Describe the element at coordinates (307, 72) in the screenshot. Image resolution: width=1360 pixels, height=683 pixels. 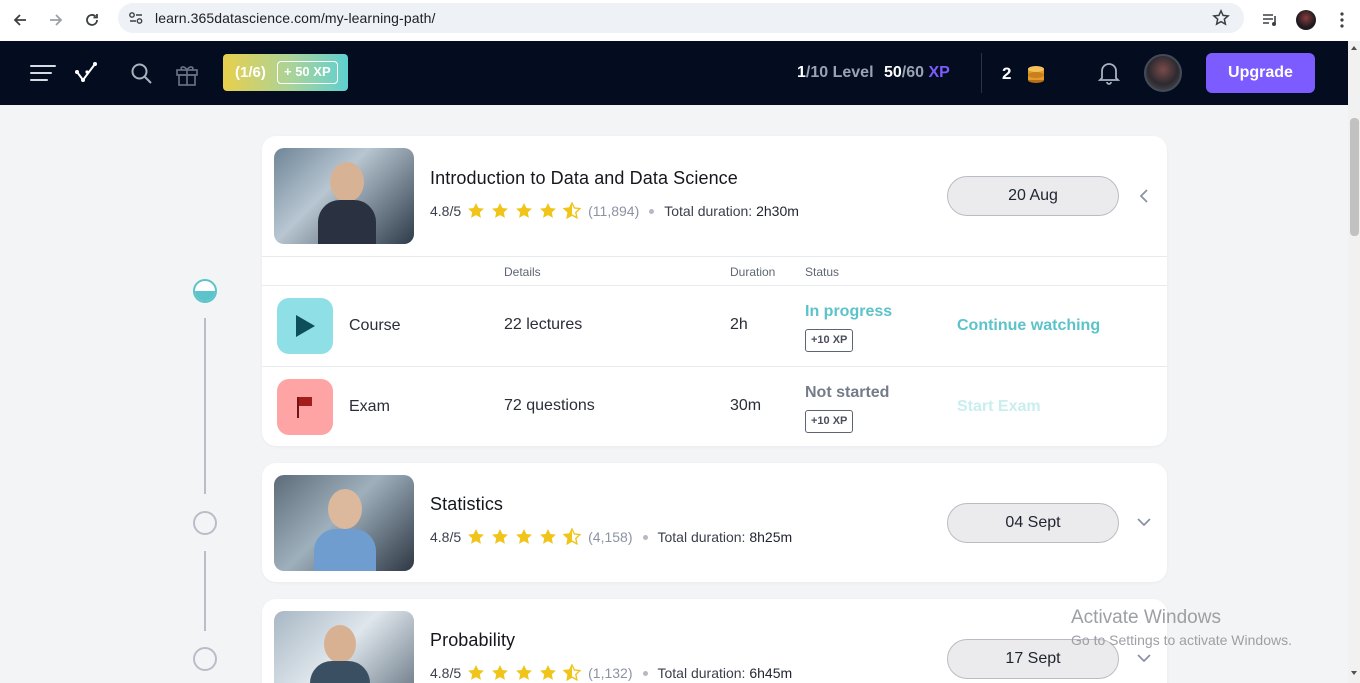
I see `quest-xp-badge: + 50 XP` at that location.